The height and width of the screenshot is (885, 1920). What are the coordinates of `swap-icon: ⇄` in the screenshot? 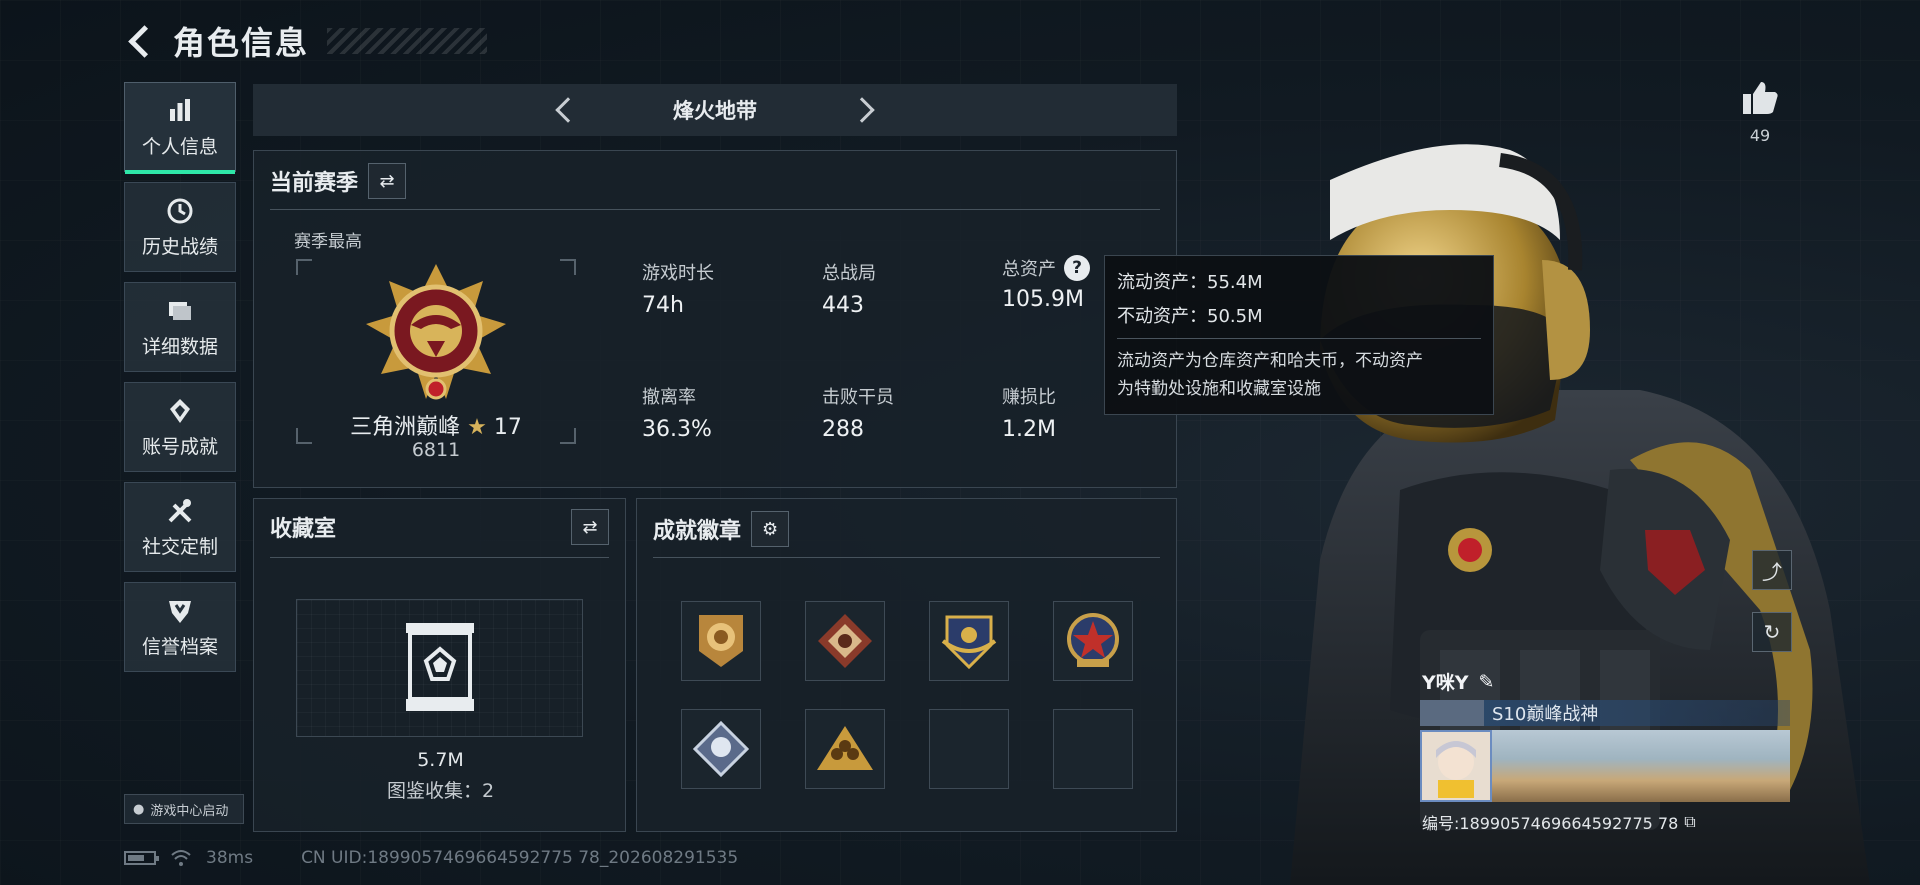 It's located at (590, 527).